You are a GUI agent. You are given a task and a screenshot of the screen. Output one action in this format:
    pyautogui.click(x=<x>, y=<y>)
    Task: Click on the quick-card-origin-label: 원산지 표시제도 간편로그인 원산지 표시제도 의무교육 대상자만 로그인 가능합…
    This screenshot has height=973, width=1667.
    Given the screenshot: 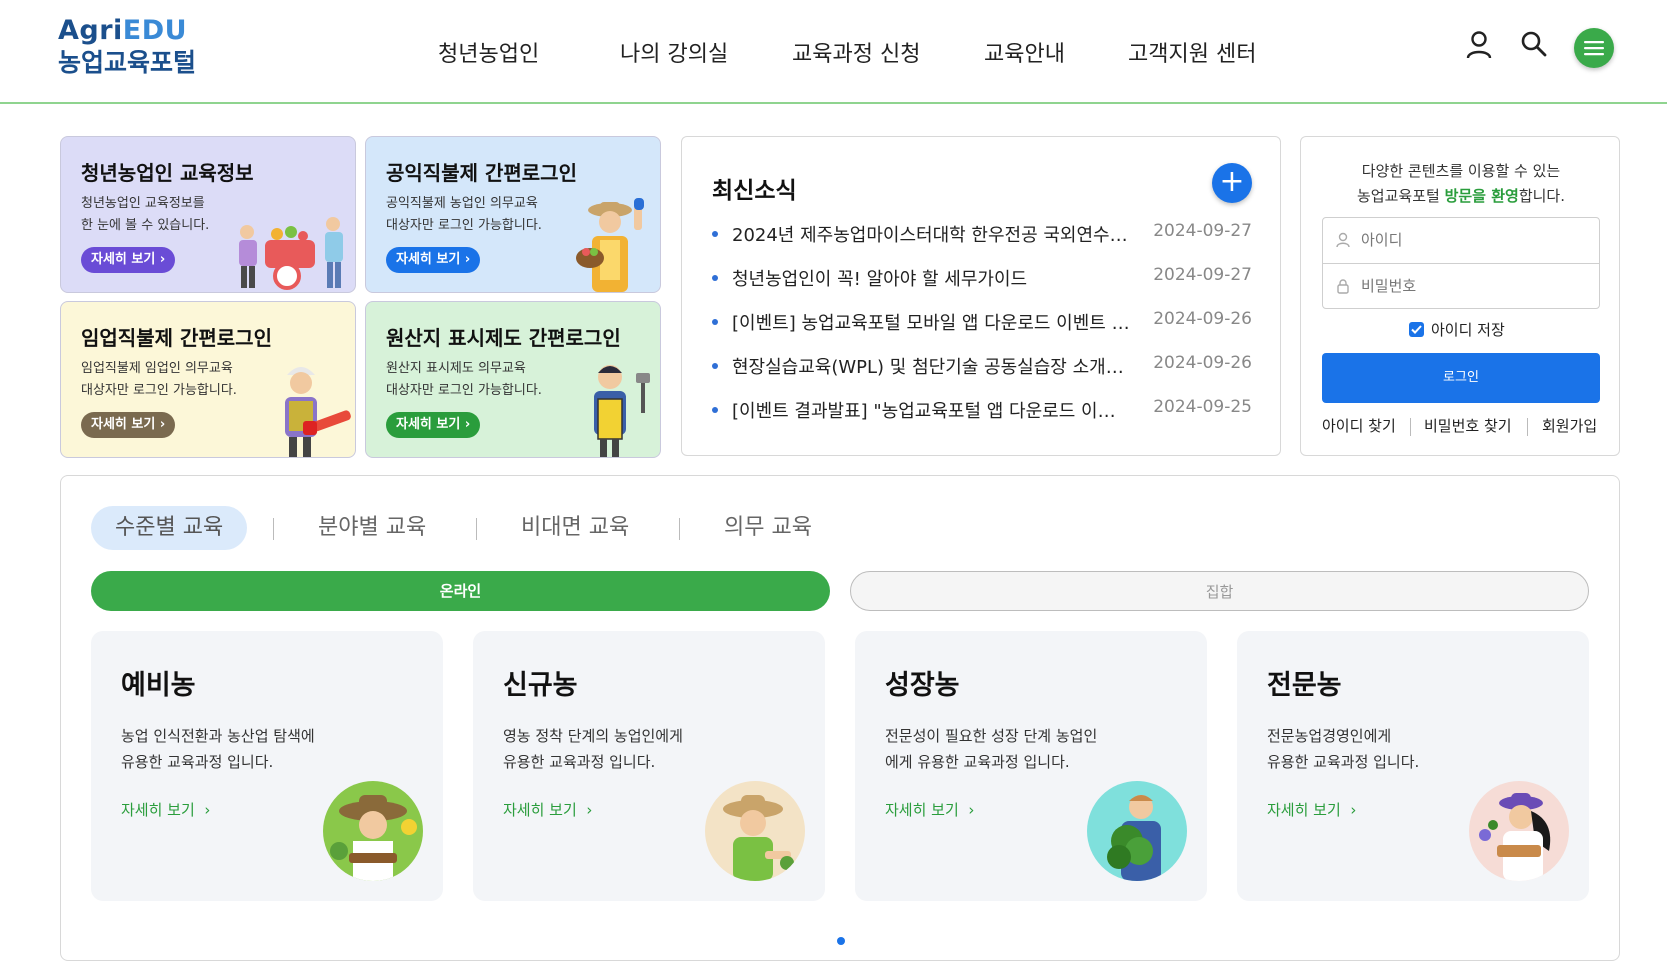 What is the action you would take?
    pyautogui.click(x=513, y=379)
    